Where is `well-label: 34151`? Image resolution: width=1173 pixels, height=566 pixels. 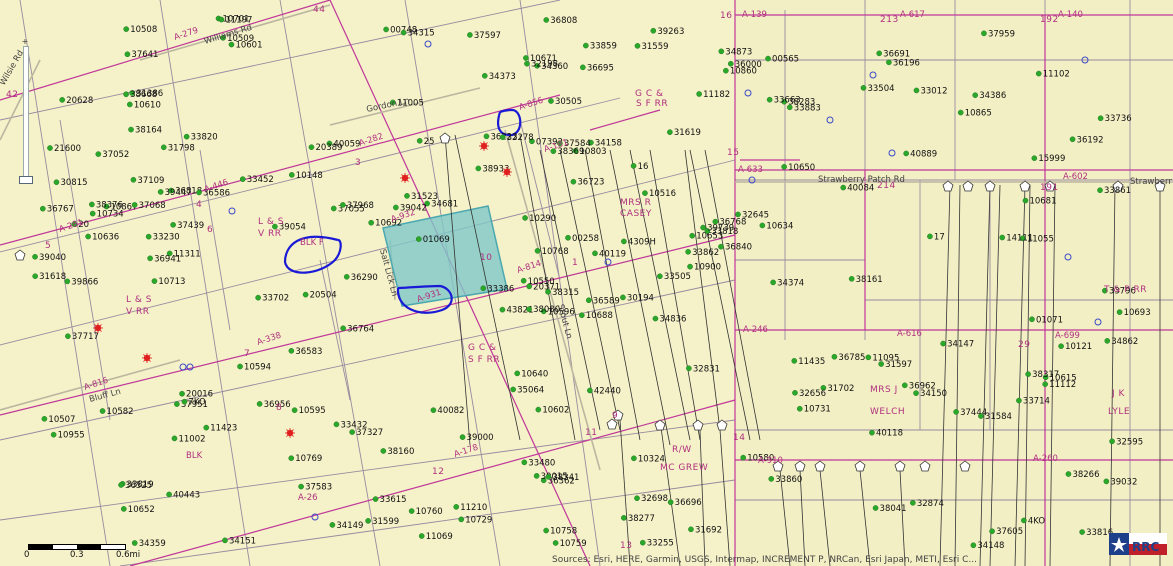
well-label: 34151 is located at coordinates (242, 541).